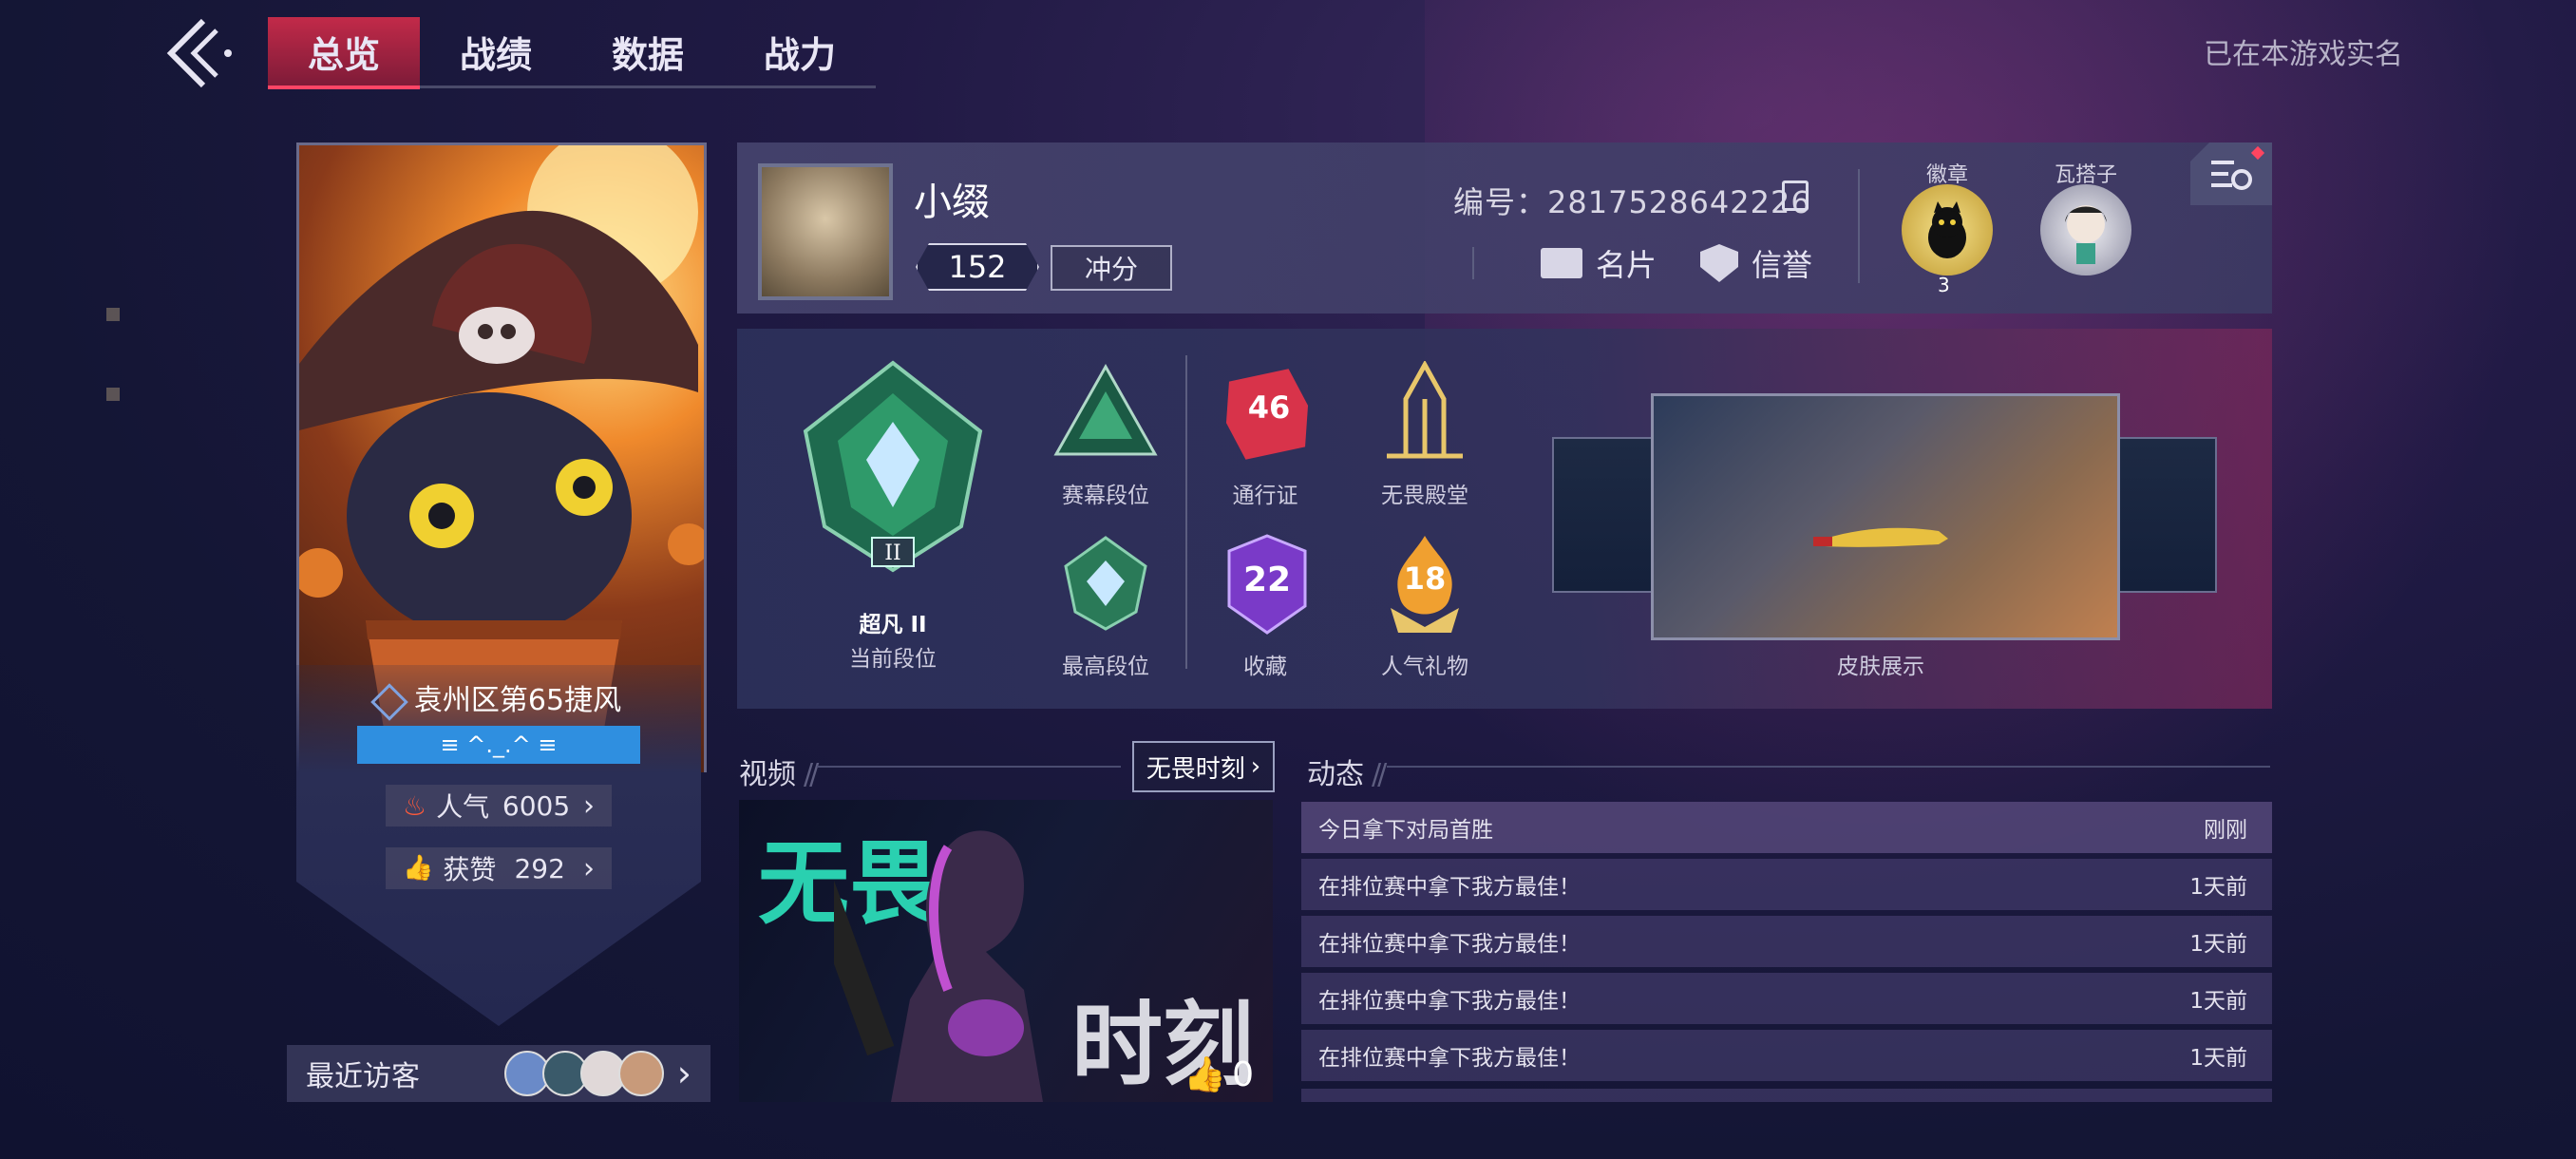 The width and height of the screenshot is (2576, 1159). I want to click on back-arrow-icon, so click(199, 53).